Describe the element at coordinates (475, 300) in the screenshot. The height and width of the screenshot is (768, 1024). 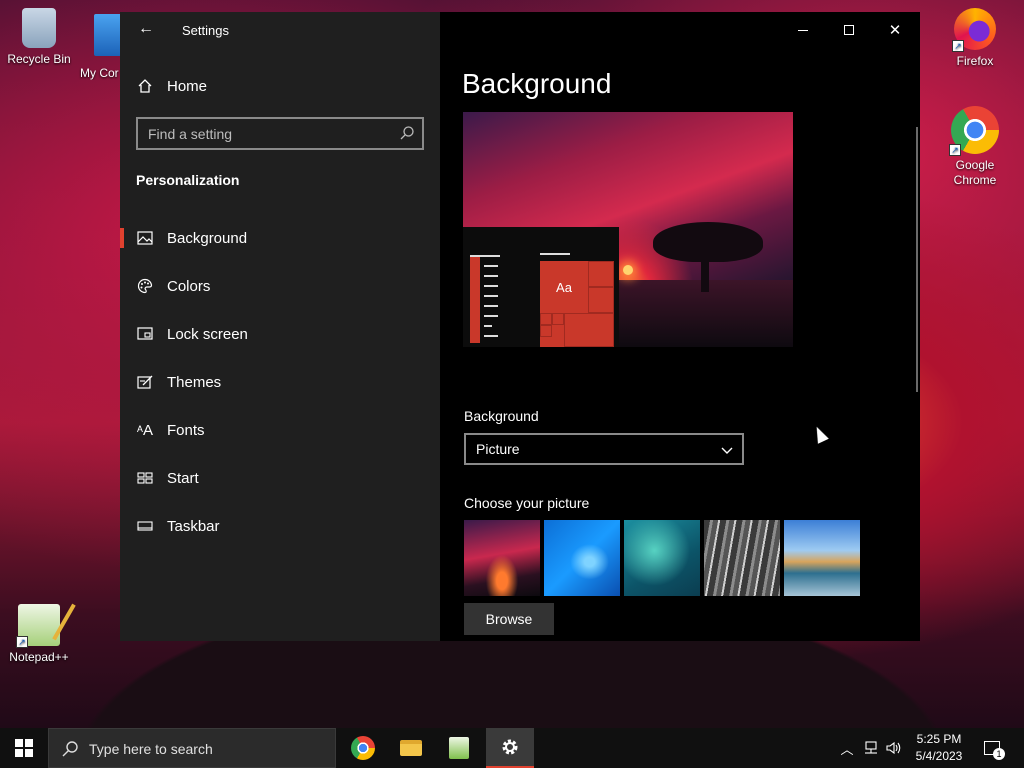
I see `mock-taskbar` at that location.